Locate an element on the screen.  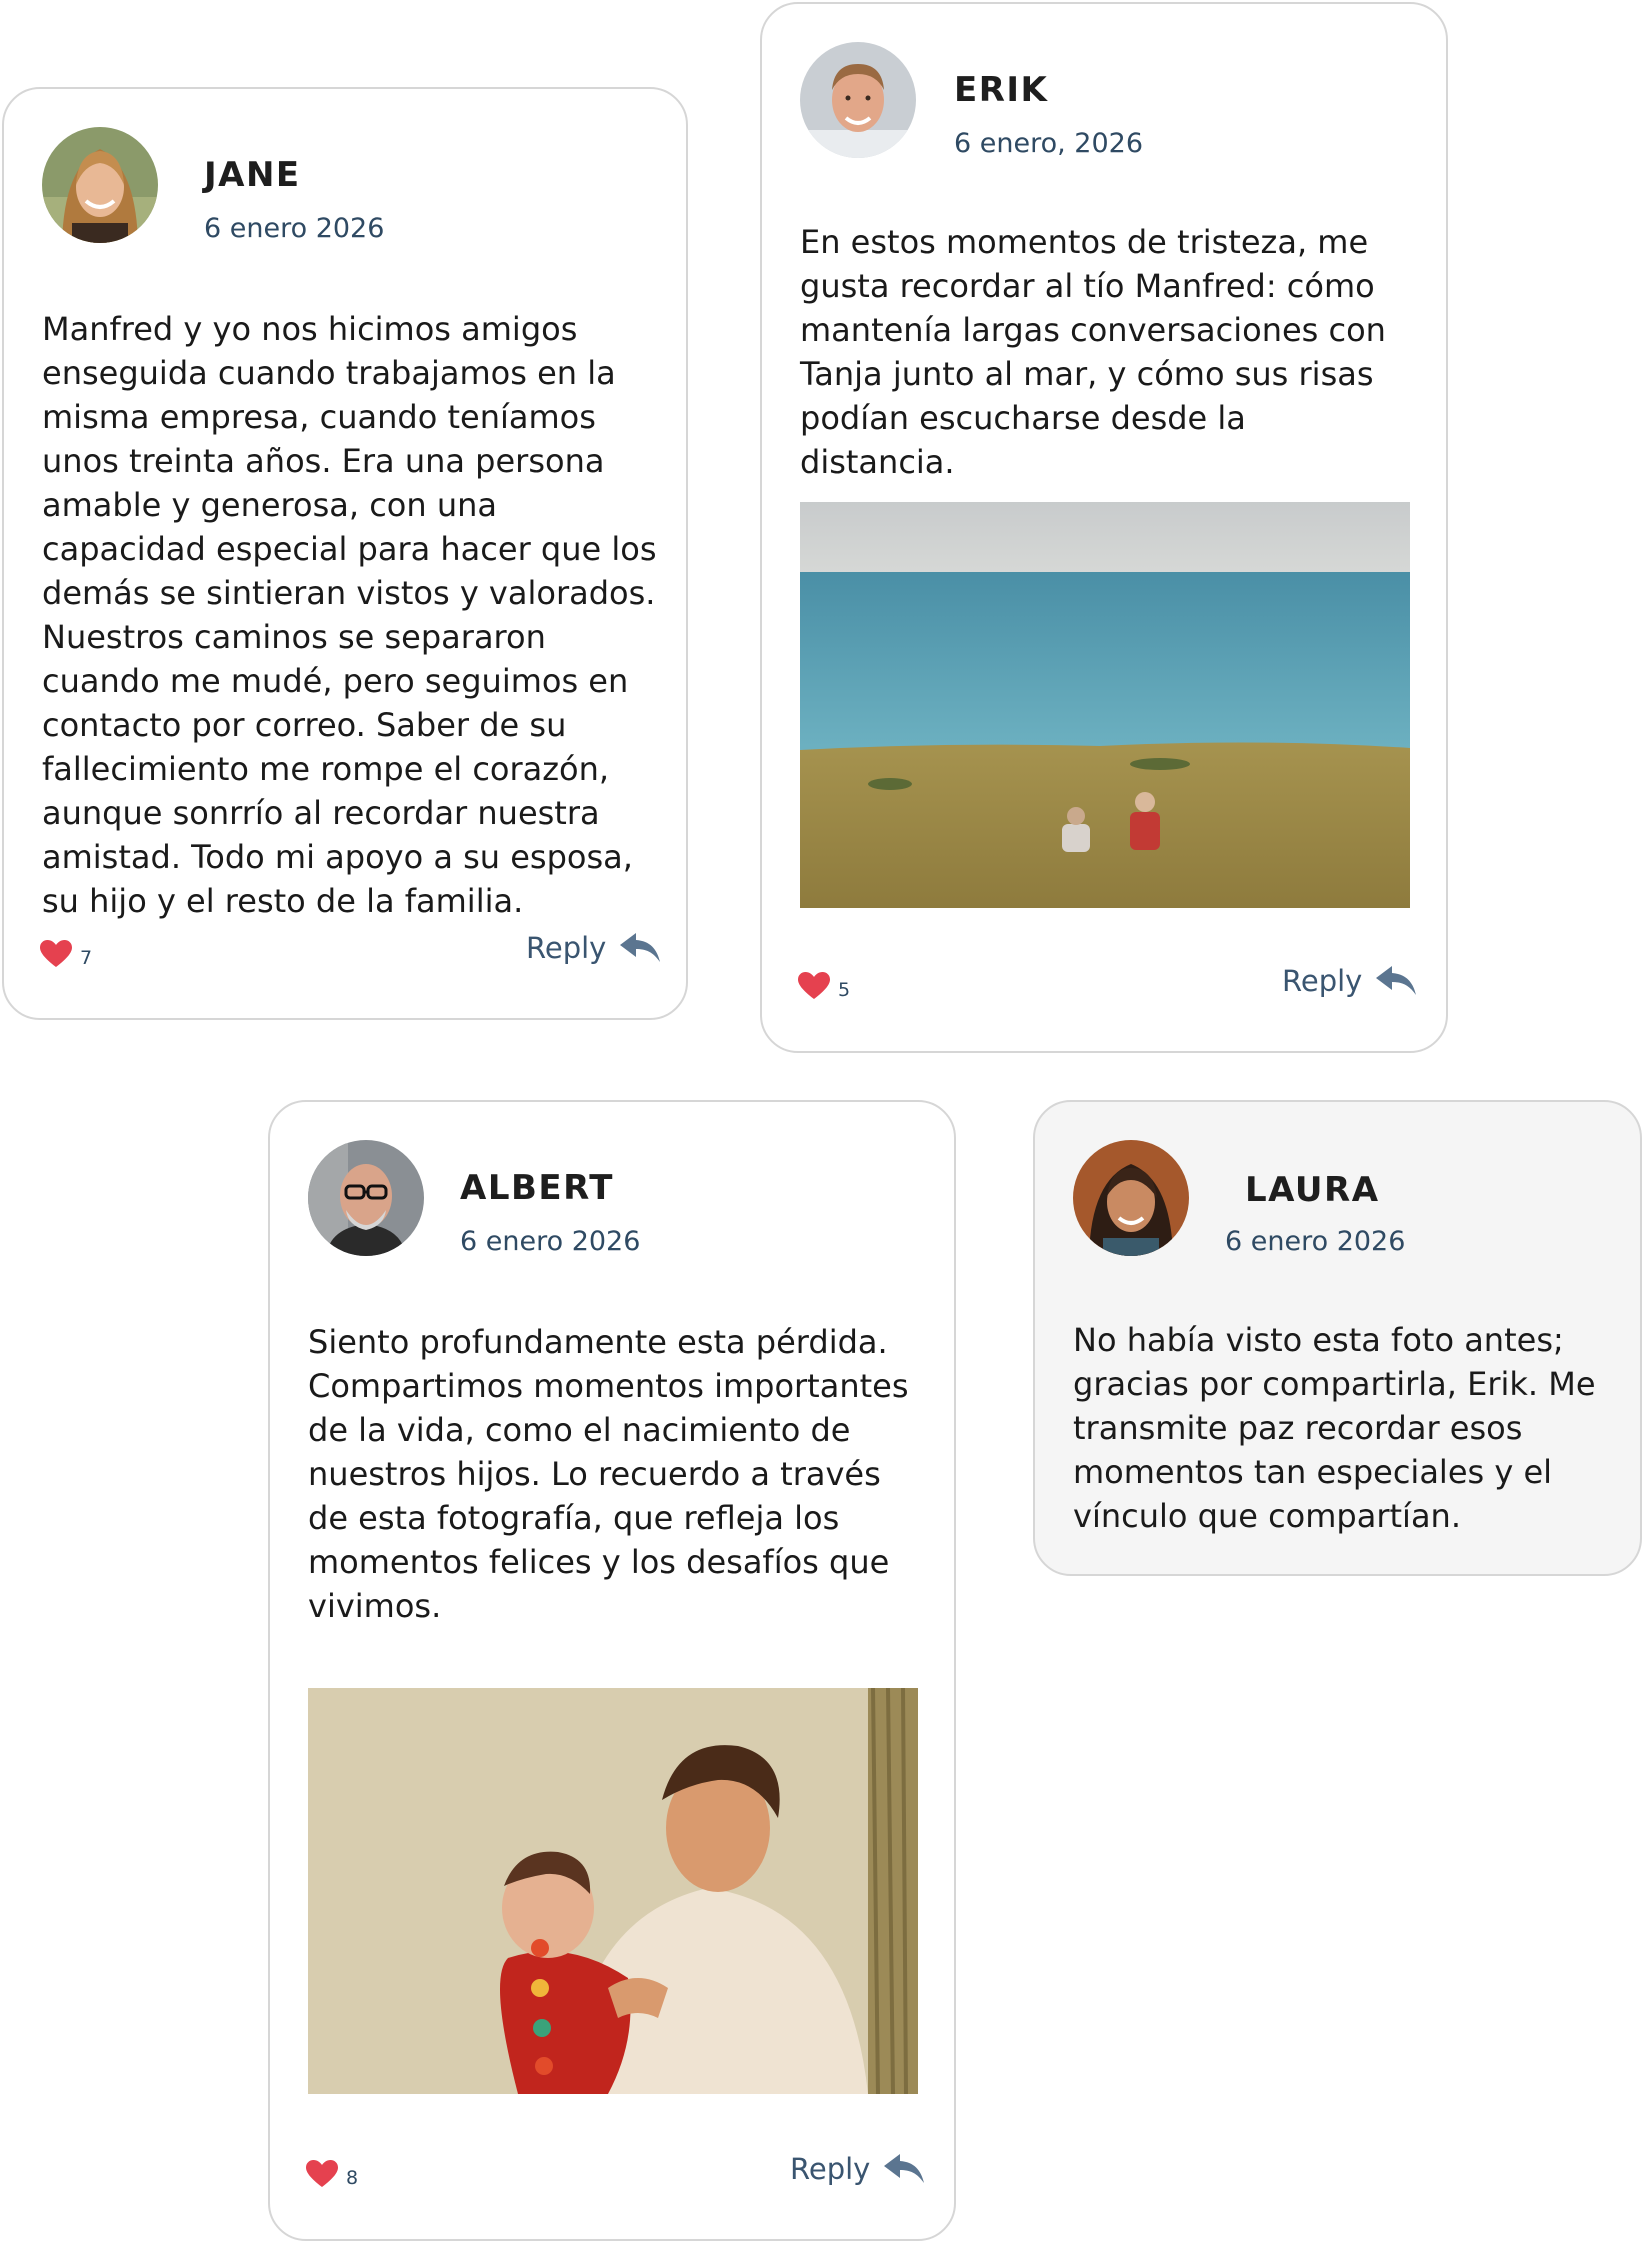
like-button: 5 is located at coordinates (824, 986).